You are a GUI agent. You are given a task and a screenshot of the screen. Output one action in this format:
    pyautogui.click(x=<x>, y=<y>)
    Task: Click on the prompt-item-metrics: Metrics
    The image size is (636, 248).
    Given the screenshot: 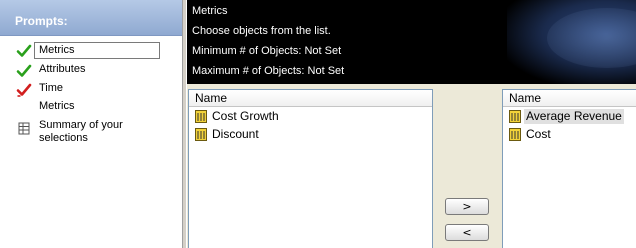 What is the action you would take?
    pyautogui.click(x=91, y=50)
    